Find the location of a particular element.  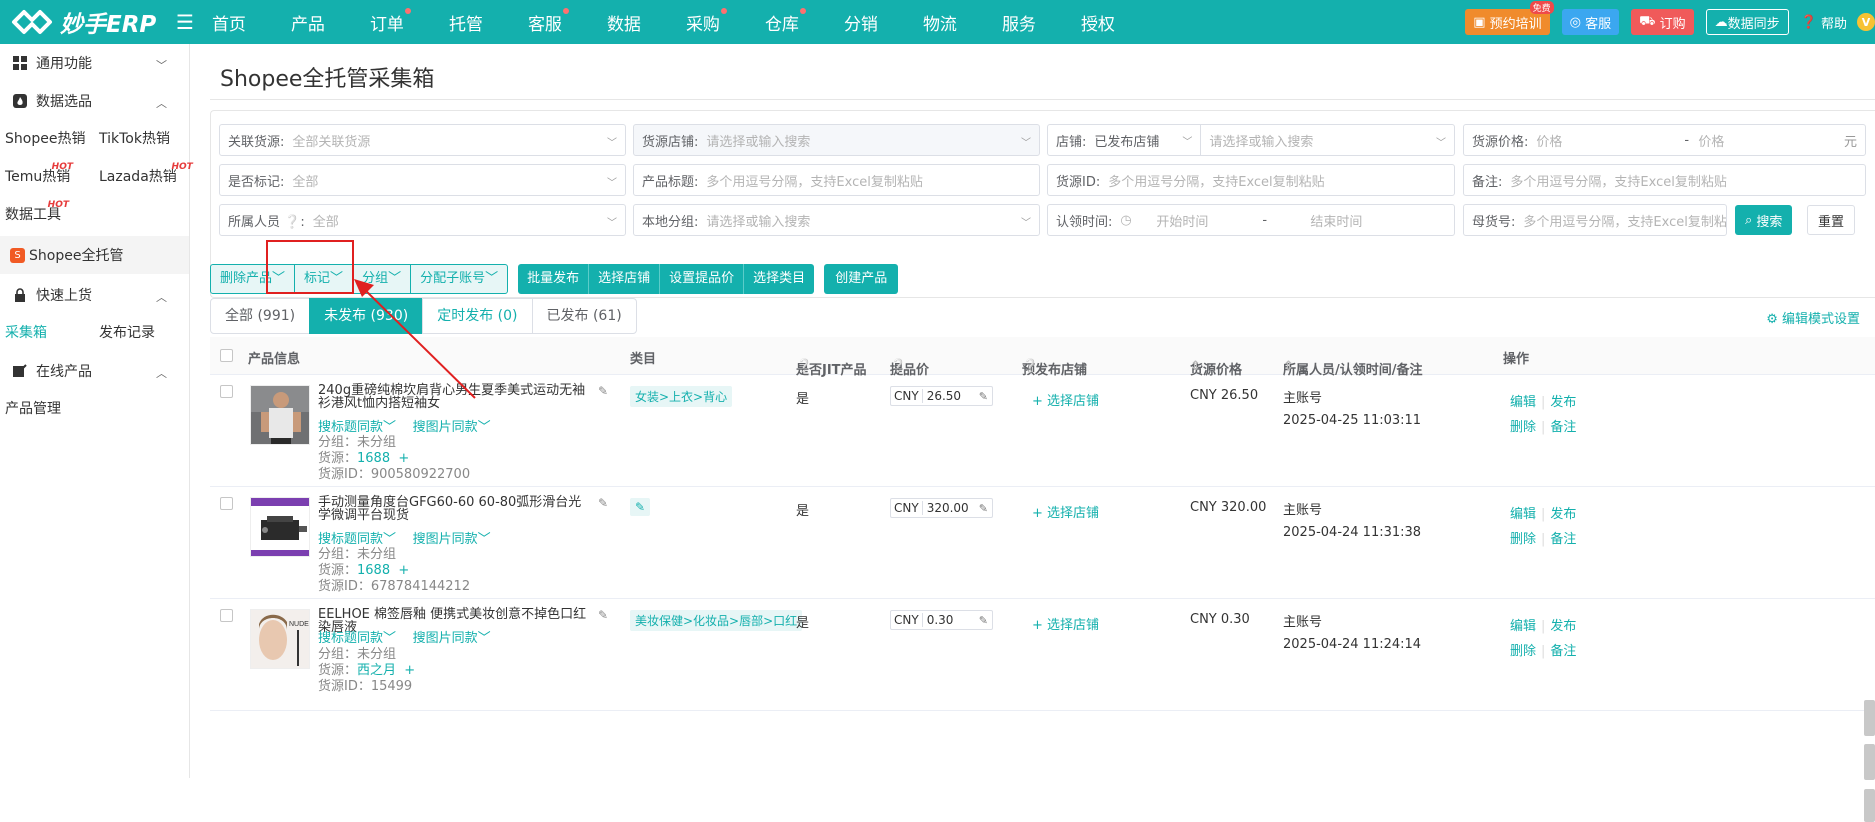

select-category-button: 选择类目 is located at coordinates (779, 279).